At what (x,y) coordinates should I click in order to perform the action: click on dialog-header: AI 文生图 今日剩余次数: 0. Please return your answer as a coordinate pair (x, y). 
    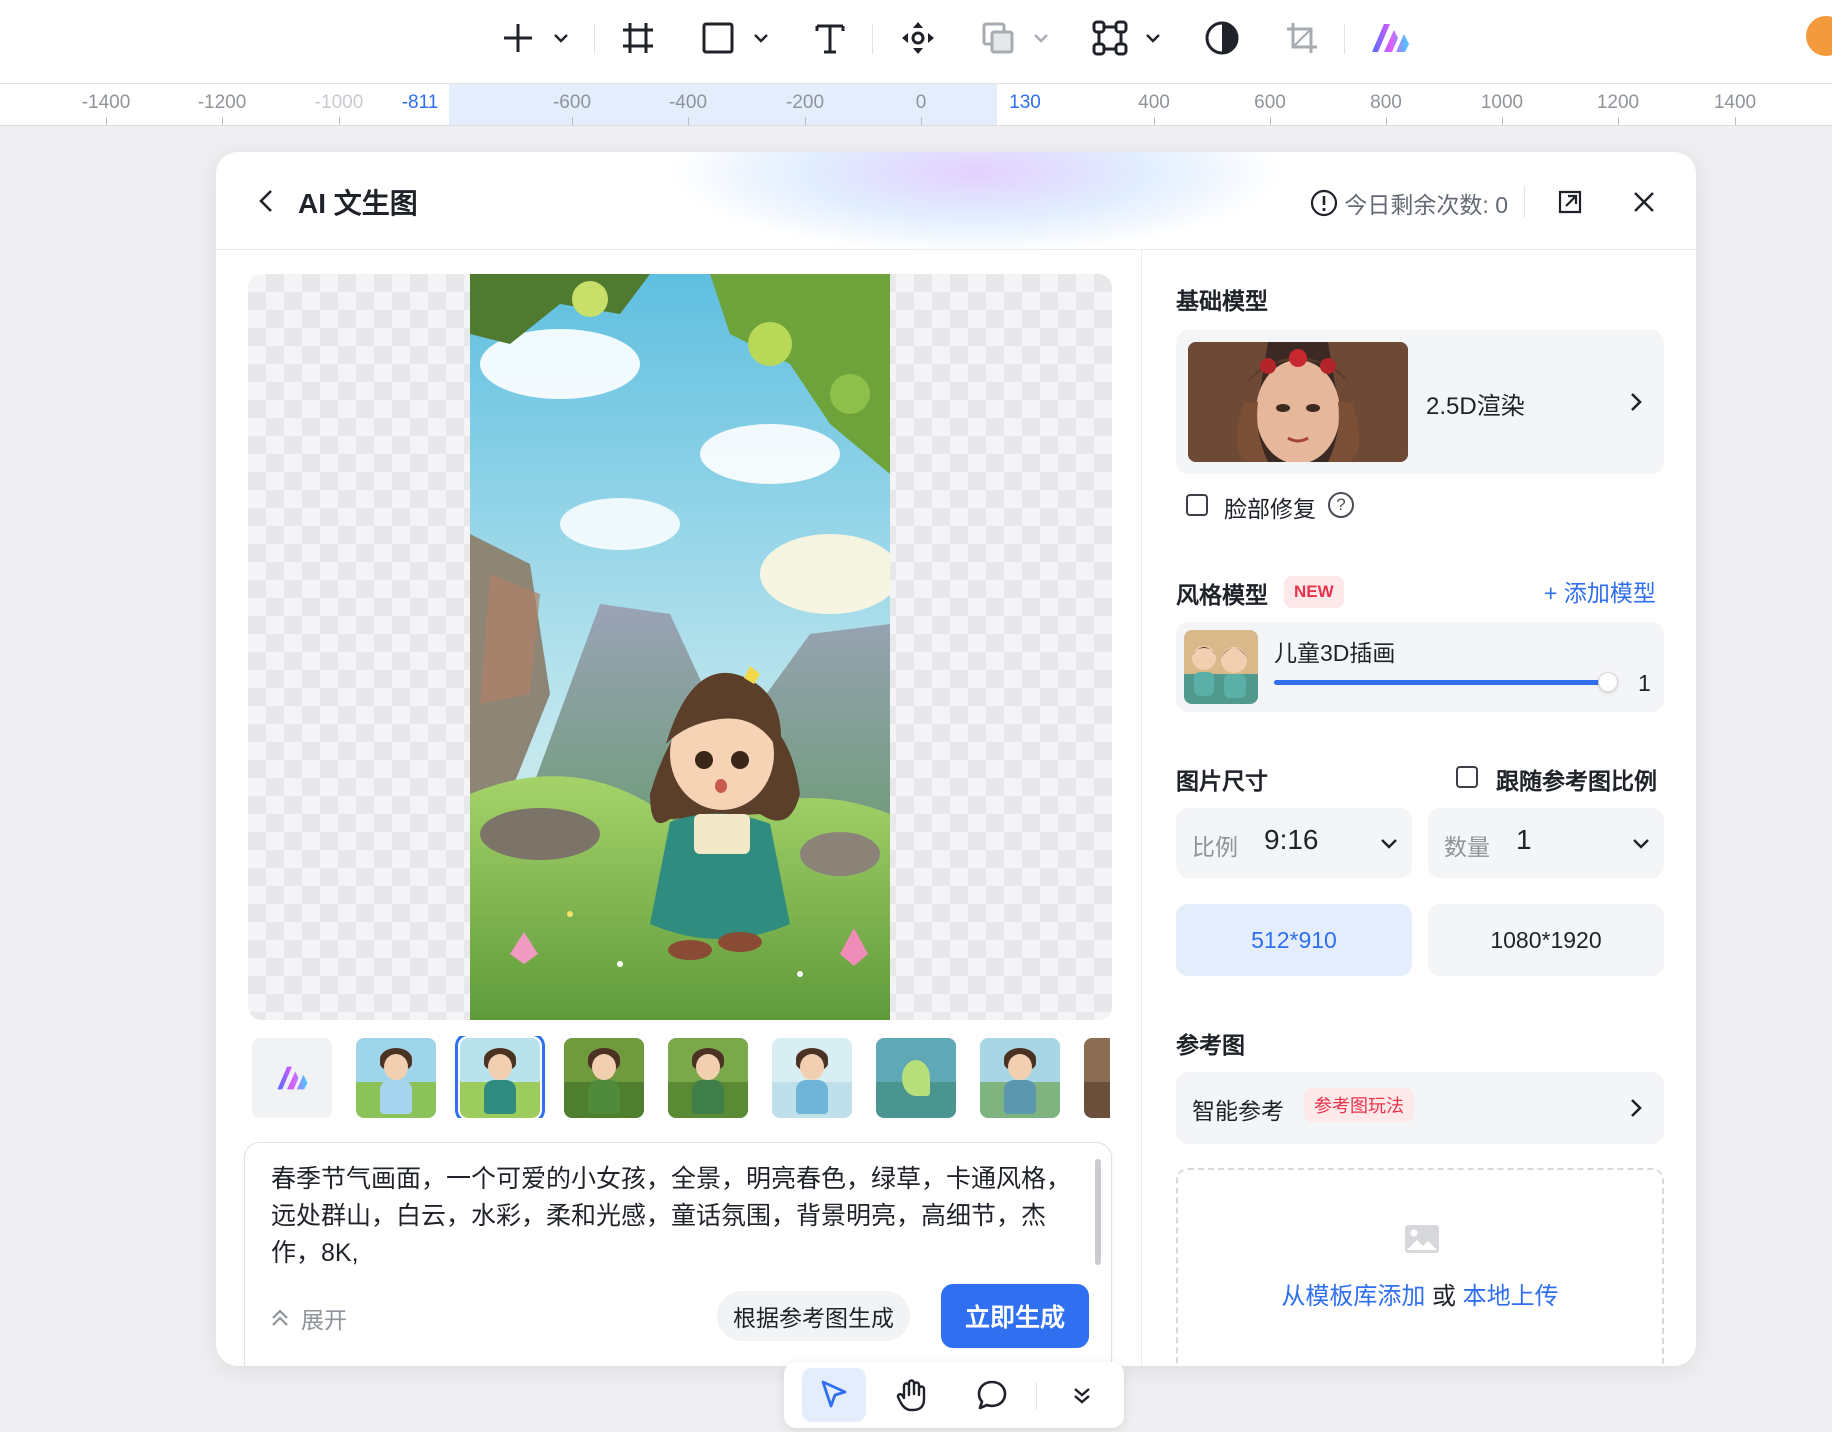
    Looking at the image, I should click on (956, 201).